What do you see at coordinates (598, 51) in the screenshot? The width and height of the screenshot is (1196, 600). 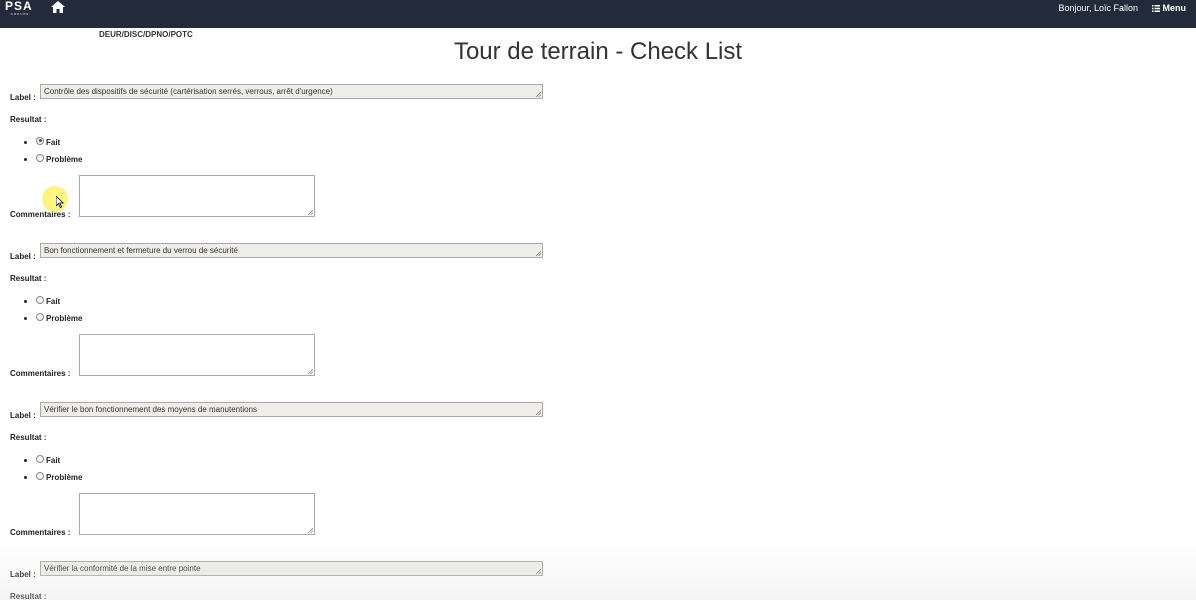 I see `page-title: Tour de terrain - Check List` at bounding box center [598, 51].